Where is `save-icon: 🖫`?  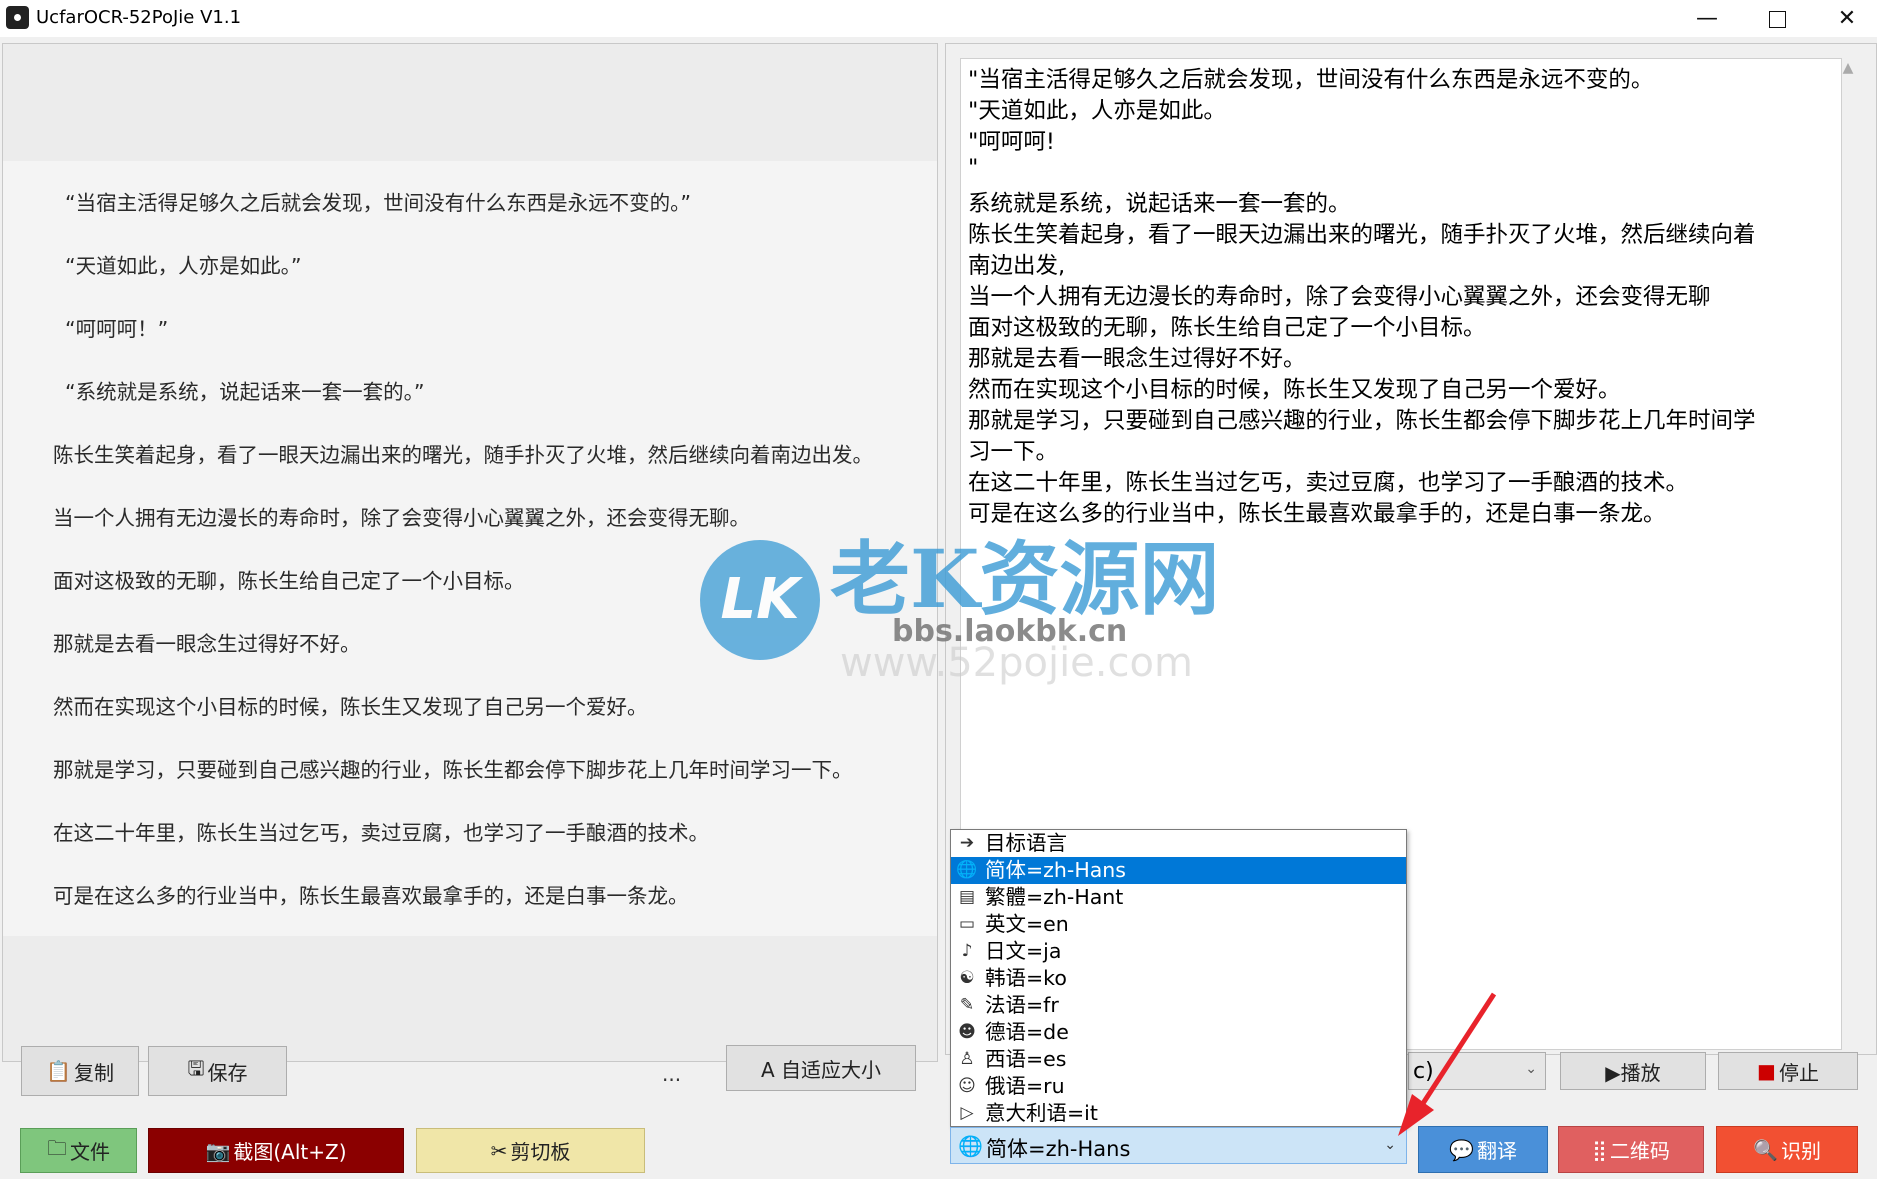 save-icon: 🖫 is located at coordinates (196, 1068).